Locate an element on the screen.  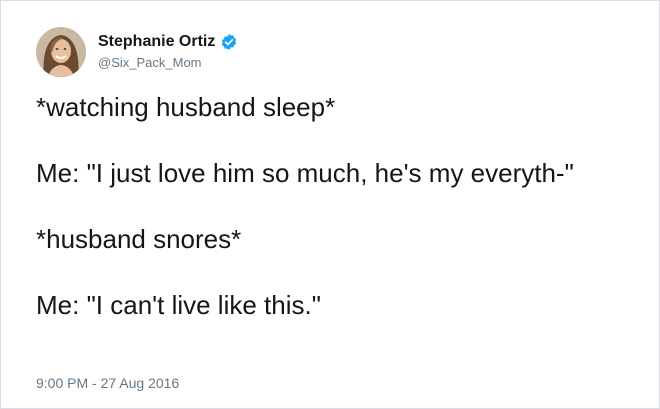
verified-badge-icon is located at coordinates (229, 42).